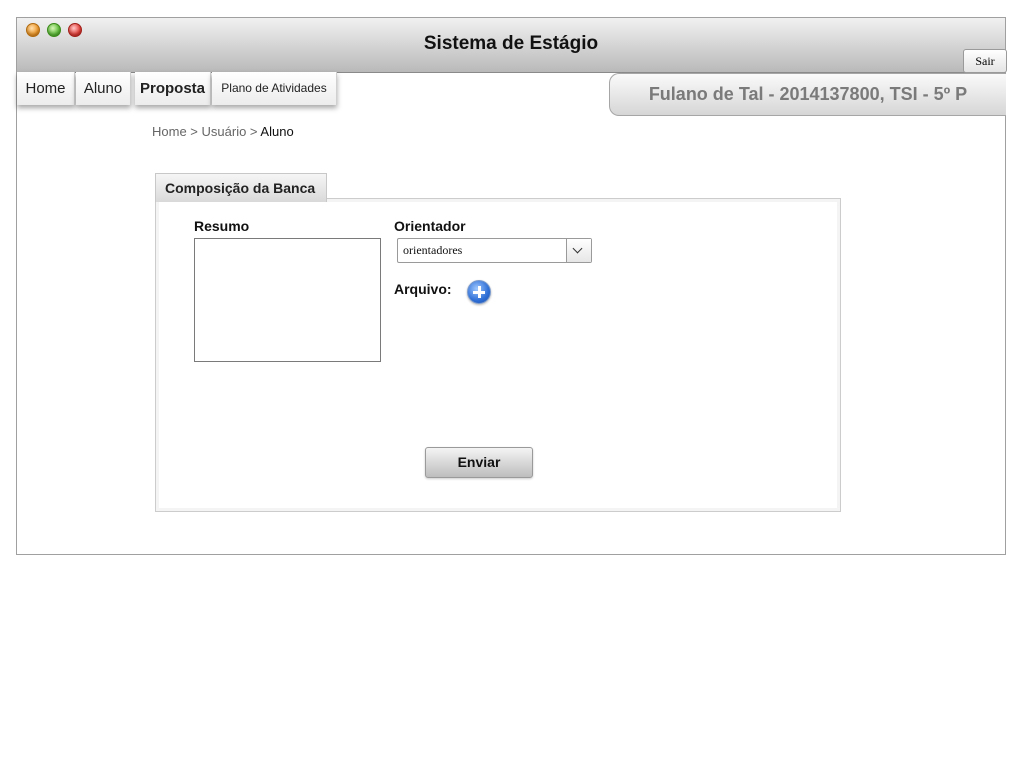 This screenshot has width=1024, height=768. I want to click on title-bar: Sistema de Estágio Sair, so click(512, 45).